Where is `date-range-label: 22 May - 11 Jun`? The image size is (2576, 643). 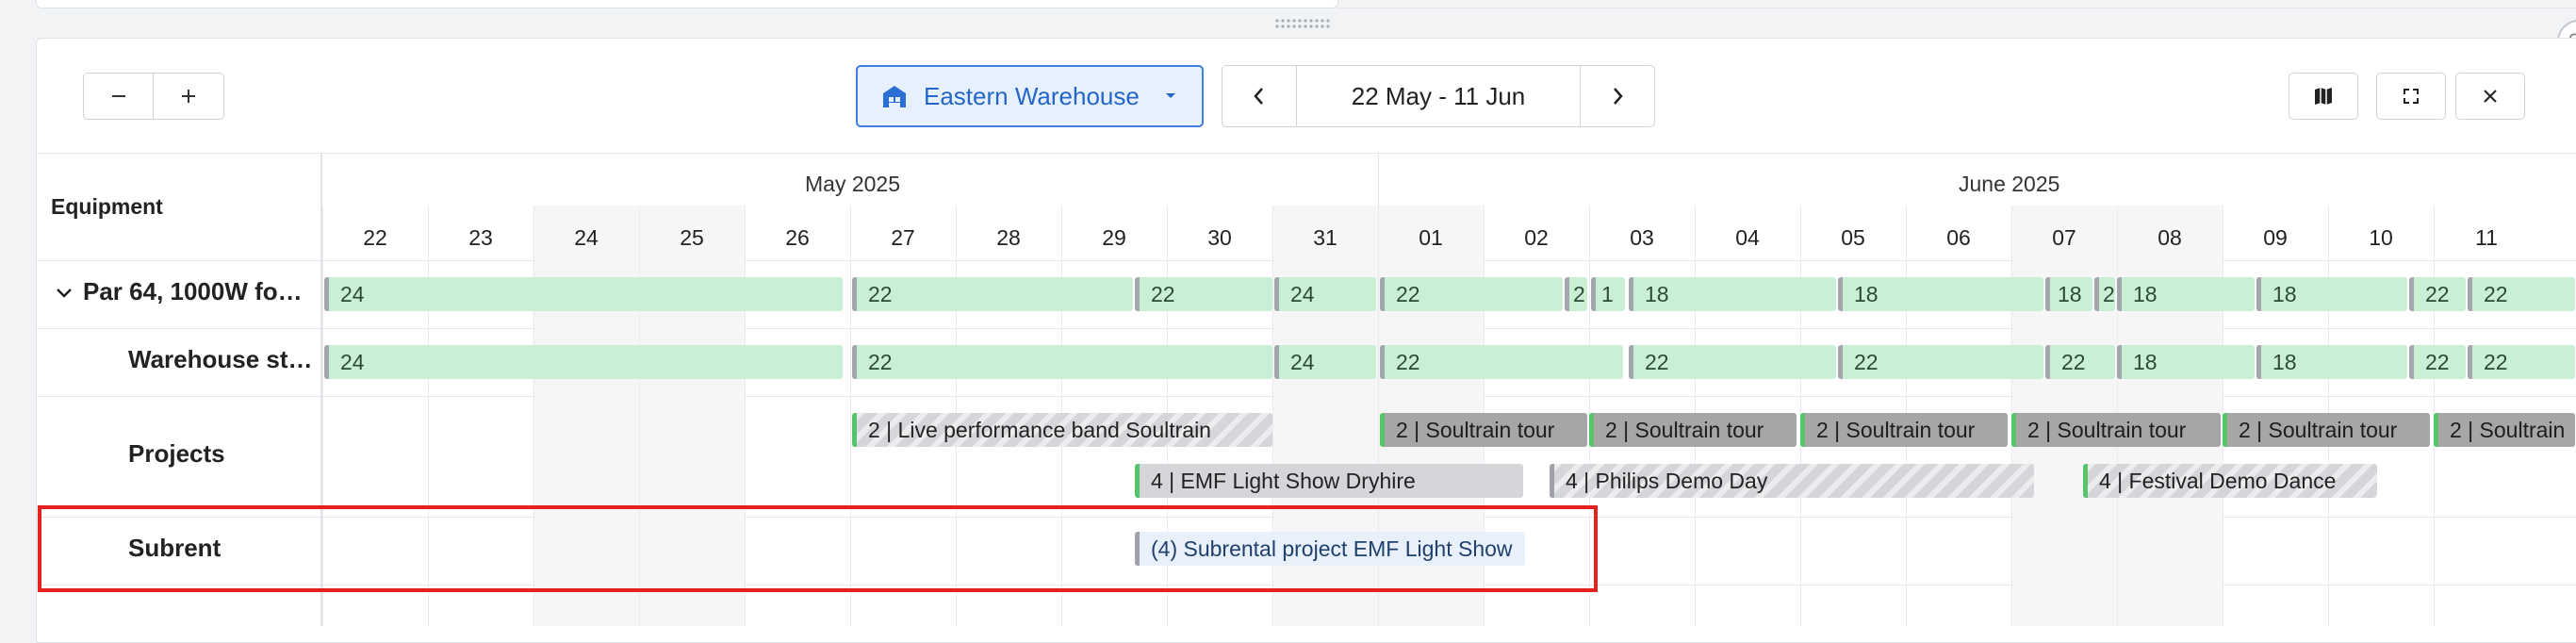 date-range-label: 22 May - 11 Jun is located at coordinates (1439, 96).